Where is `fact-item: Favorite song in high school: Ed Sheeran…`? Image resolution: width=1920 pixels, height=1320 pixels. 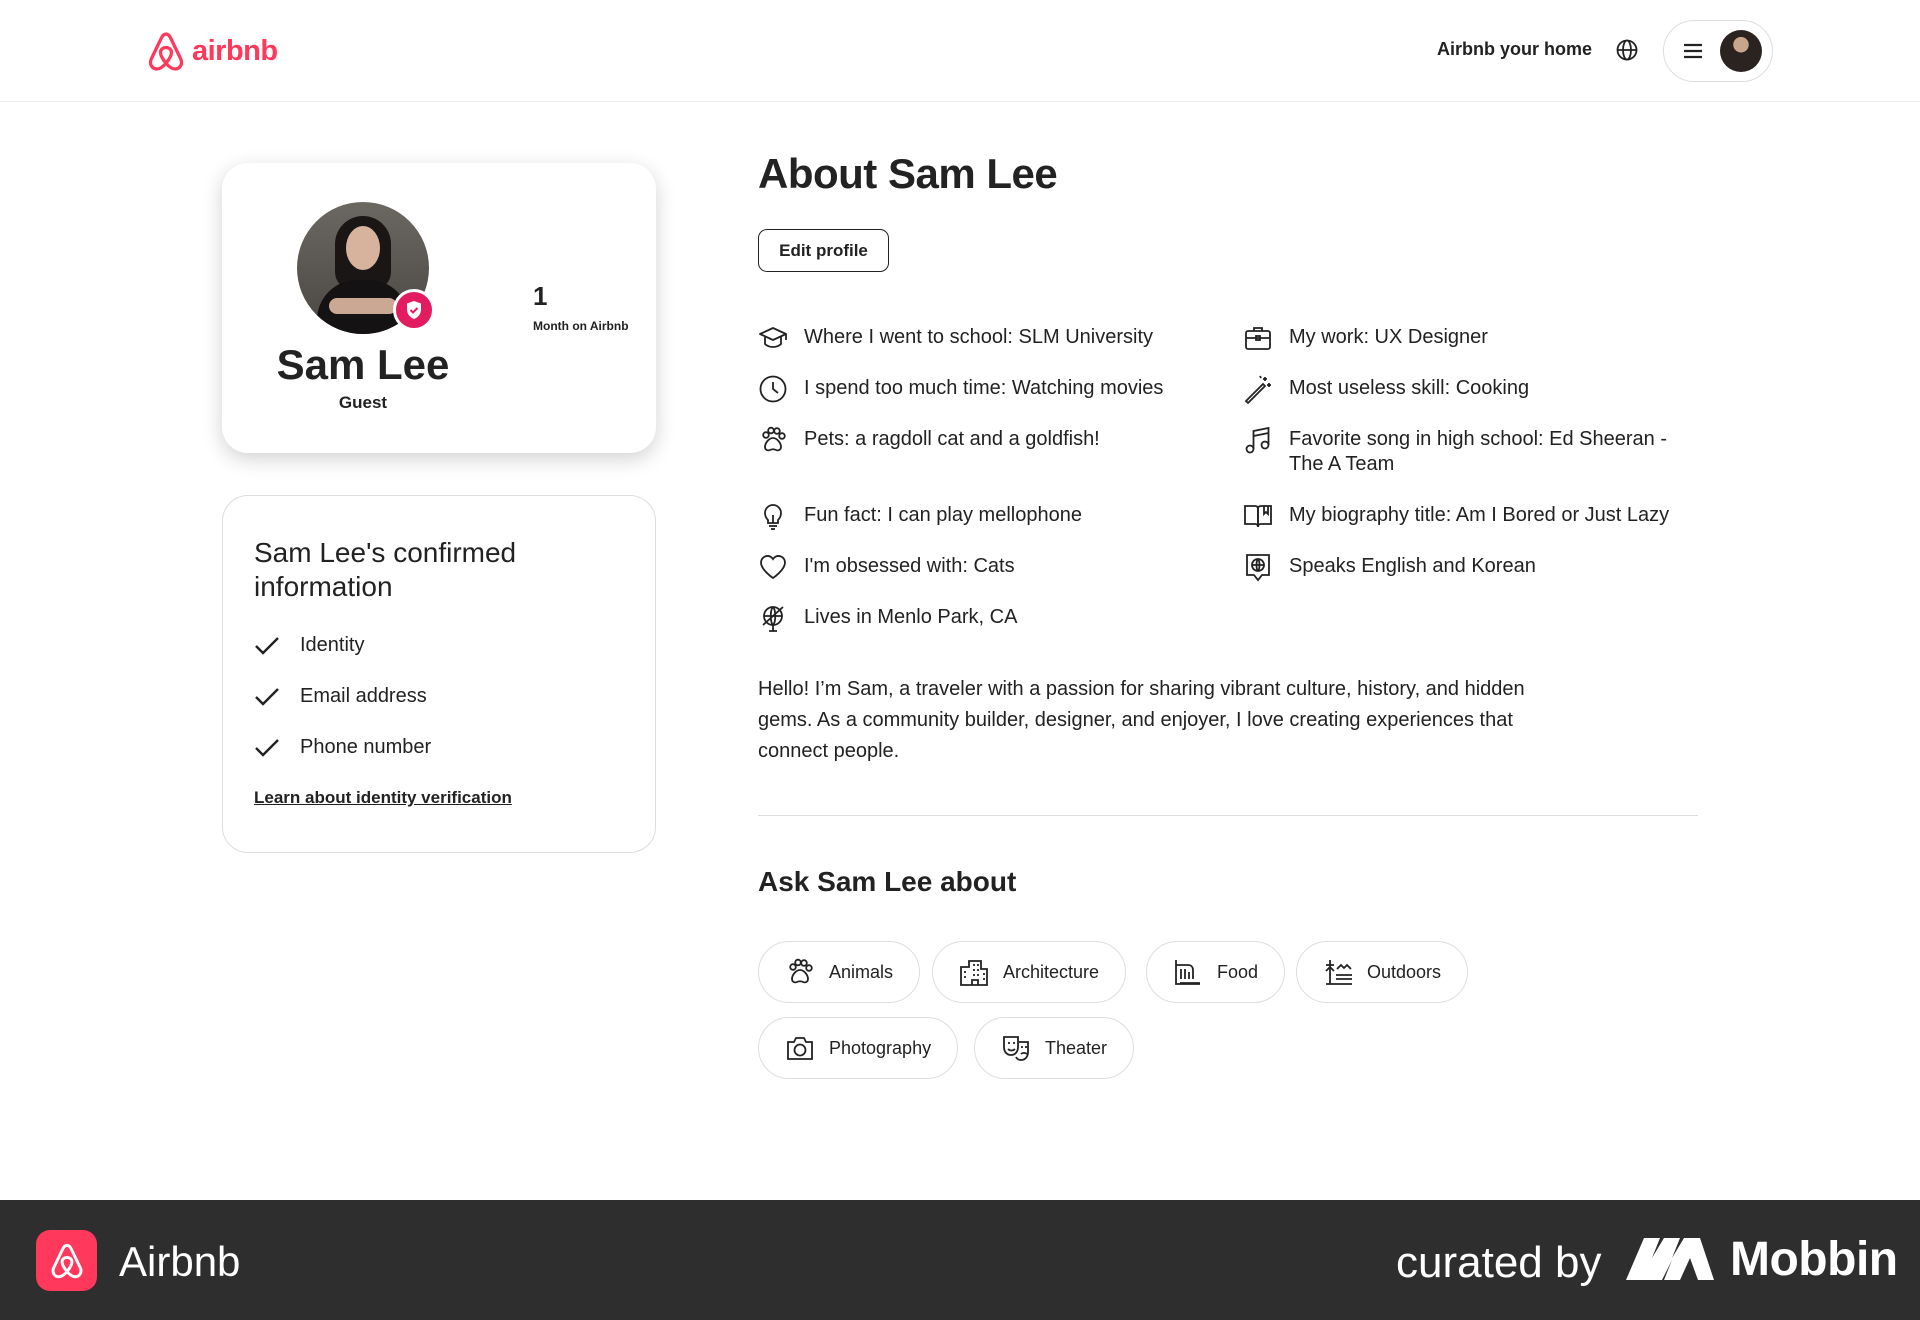 fact-item: Favorite song in high school: Ed Sheeran… is located at coordinates (1466, 451).